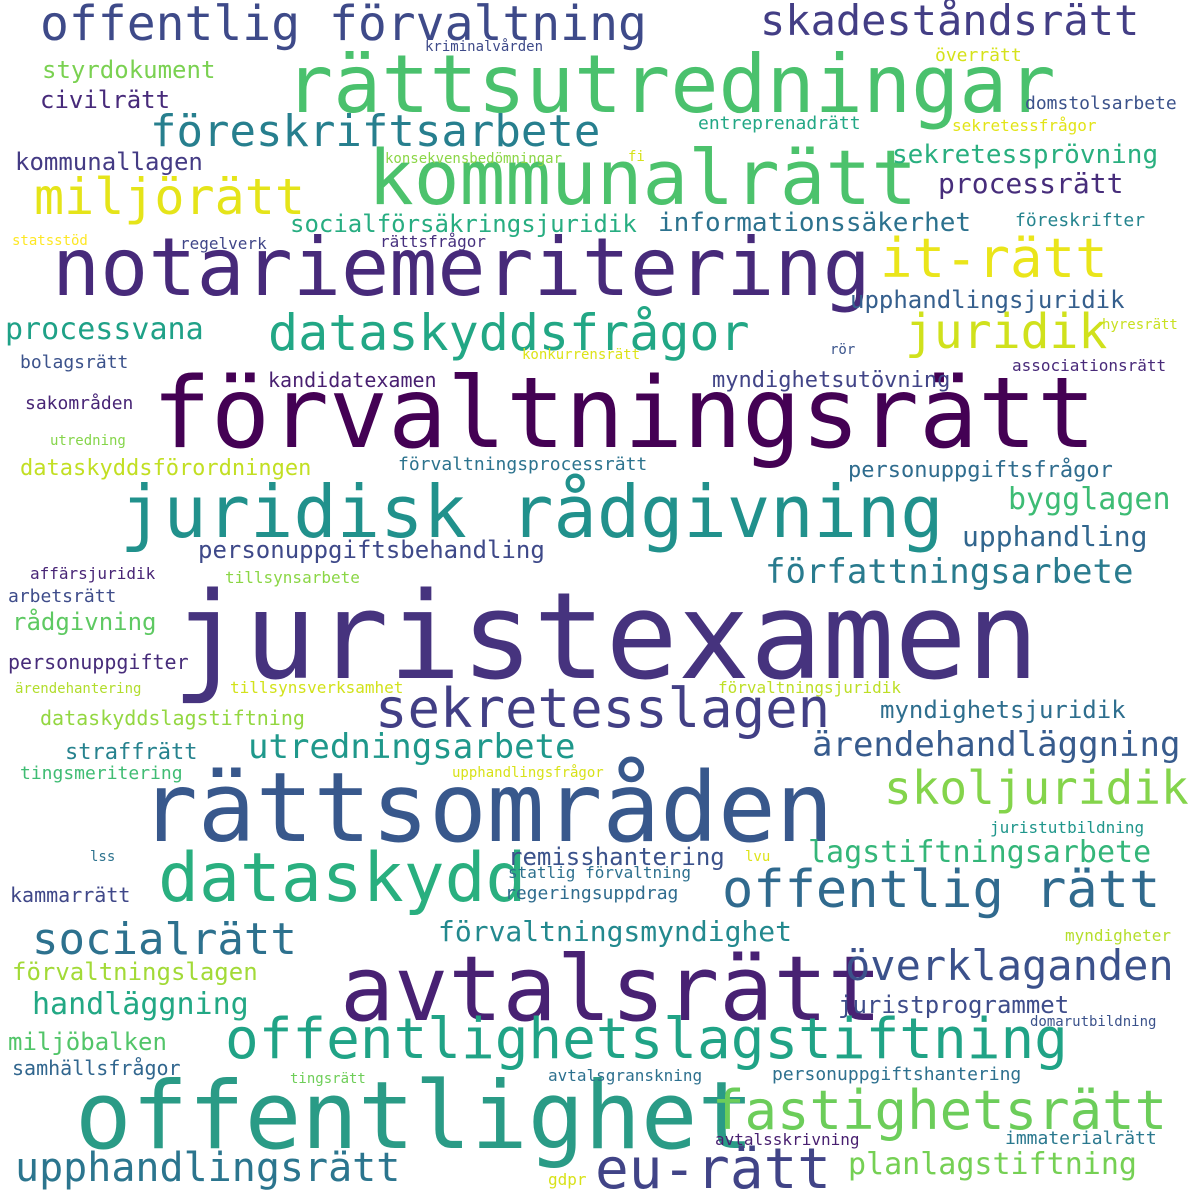 Image resolution: width=1200 pixels, height=1200 pixels. Describe the element at coordinates (1025, 155) in the screenshot. I see `word: sekretessprövning` at that location.